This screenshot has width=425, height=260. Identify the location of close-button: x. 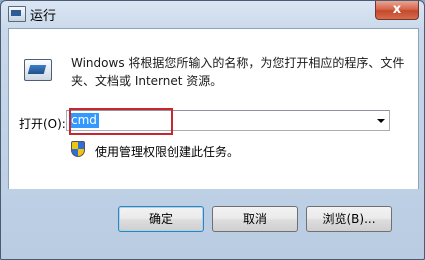
(397, 10).